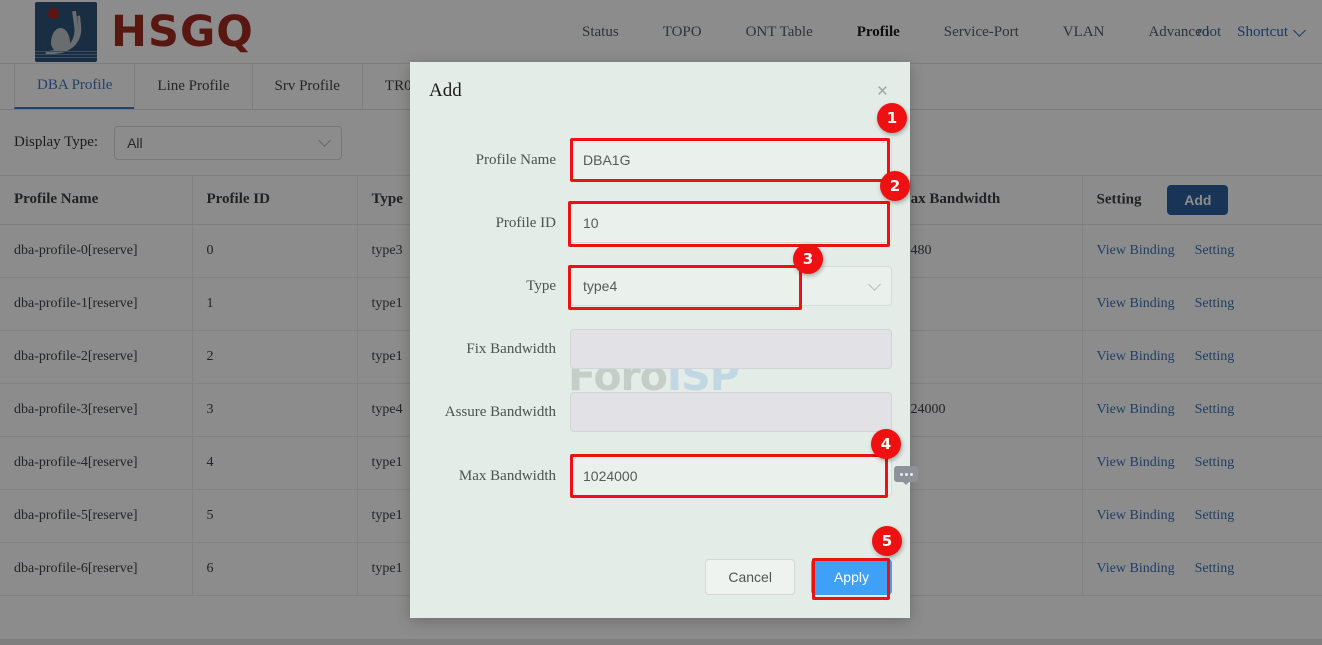  Describe the element at coordinates (511, 348) in the screenshot. I see `label-fix-bandwidth: Fix Bandwidth` at that location.